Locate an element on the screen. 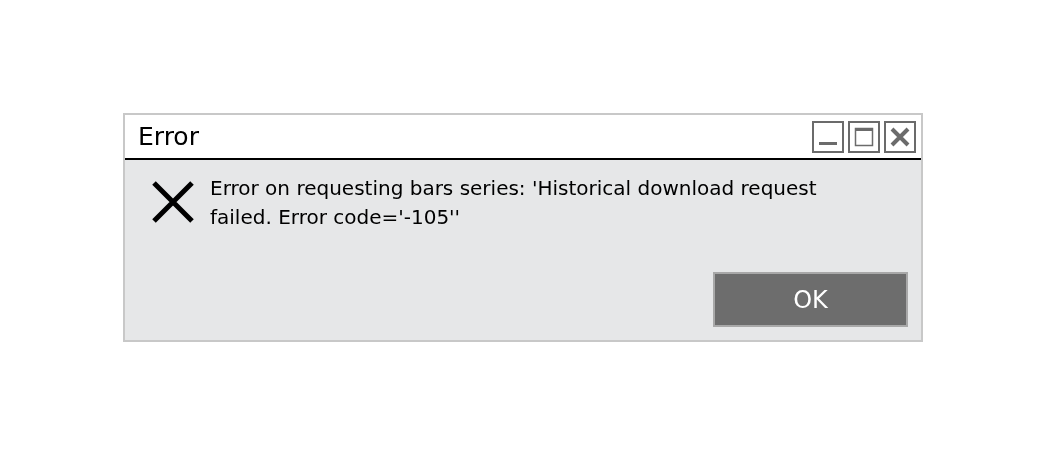  minimize-button is located at coordinates (828, 136).